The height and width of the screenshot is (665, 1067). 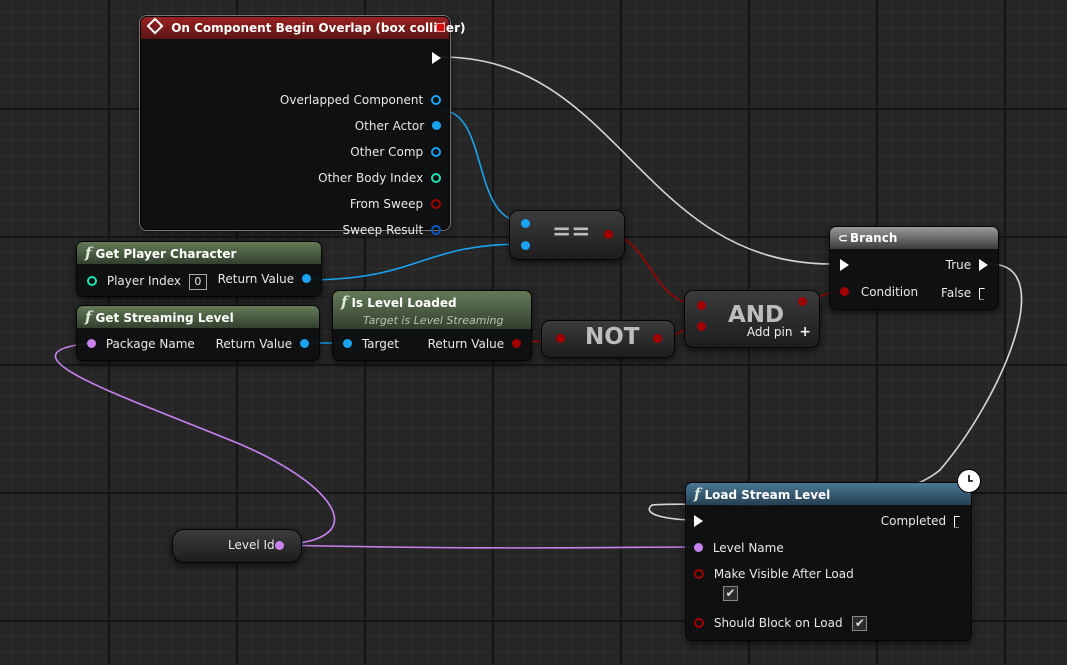 I want to click on pin-player-index: Player Index 0, so click(x=147, y=281).